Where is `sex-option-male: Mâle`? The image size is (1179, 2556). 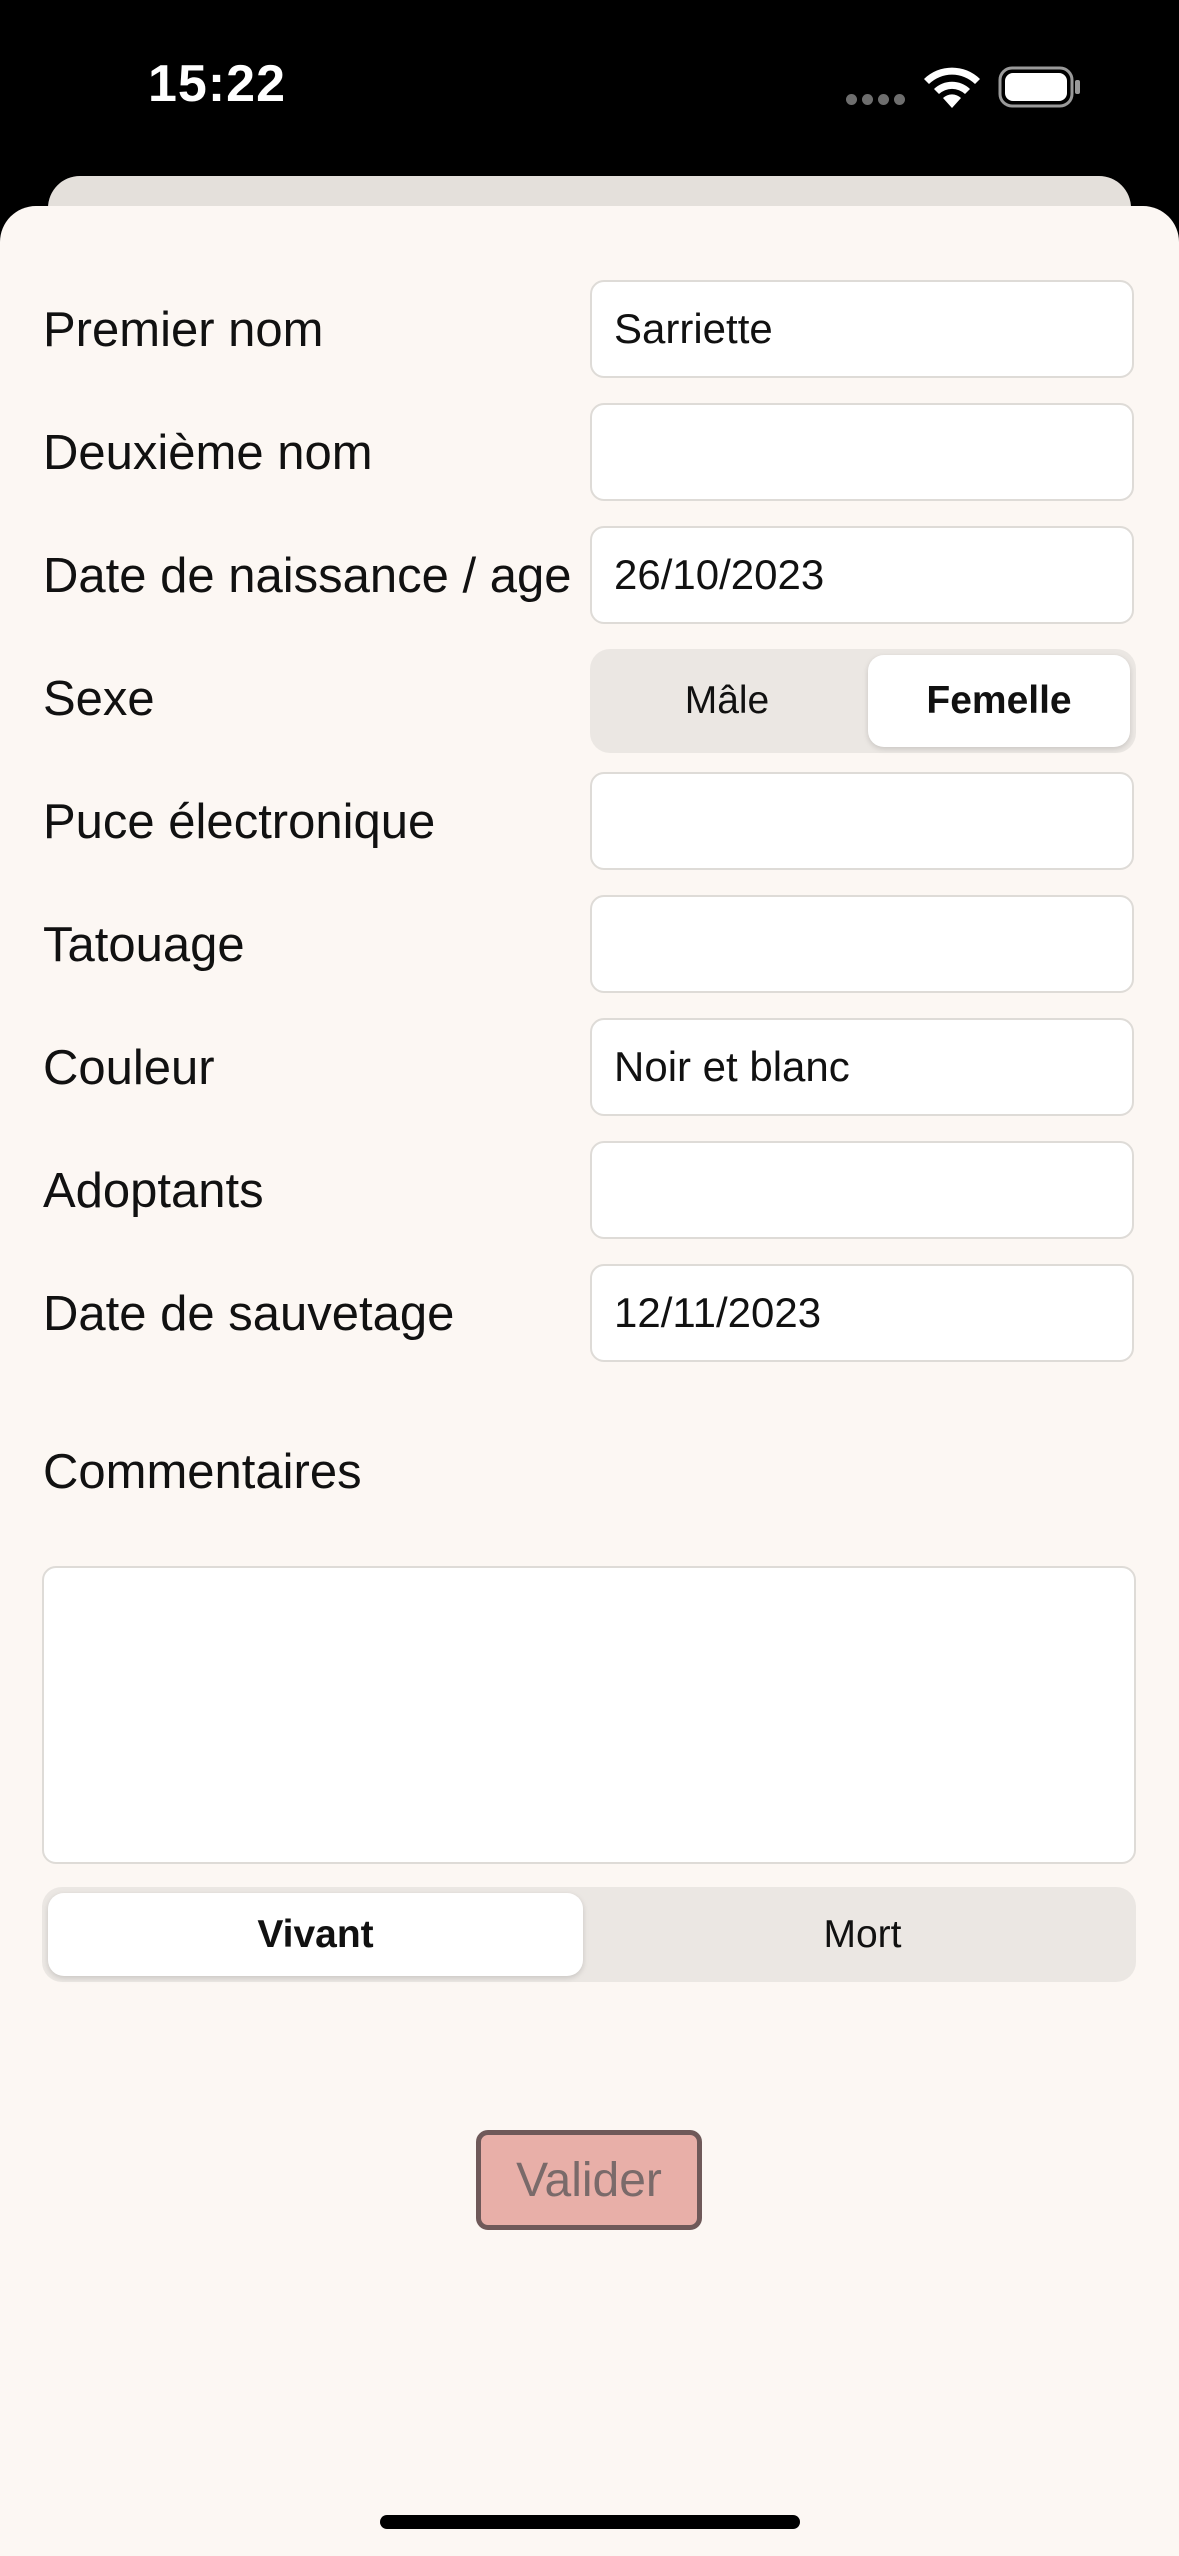 sex-option-male: Mâle is located at coordinates (727, 701).